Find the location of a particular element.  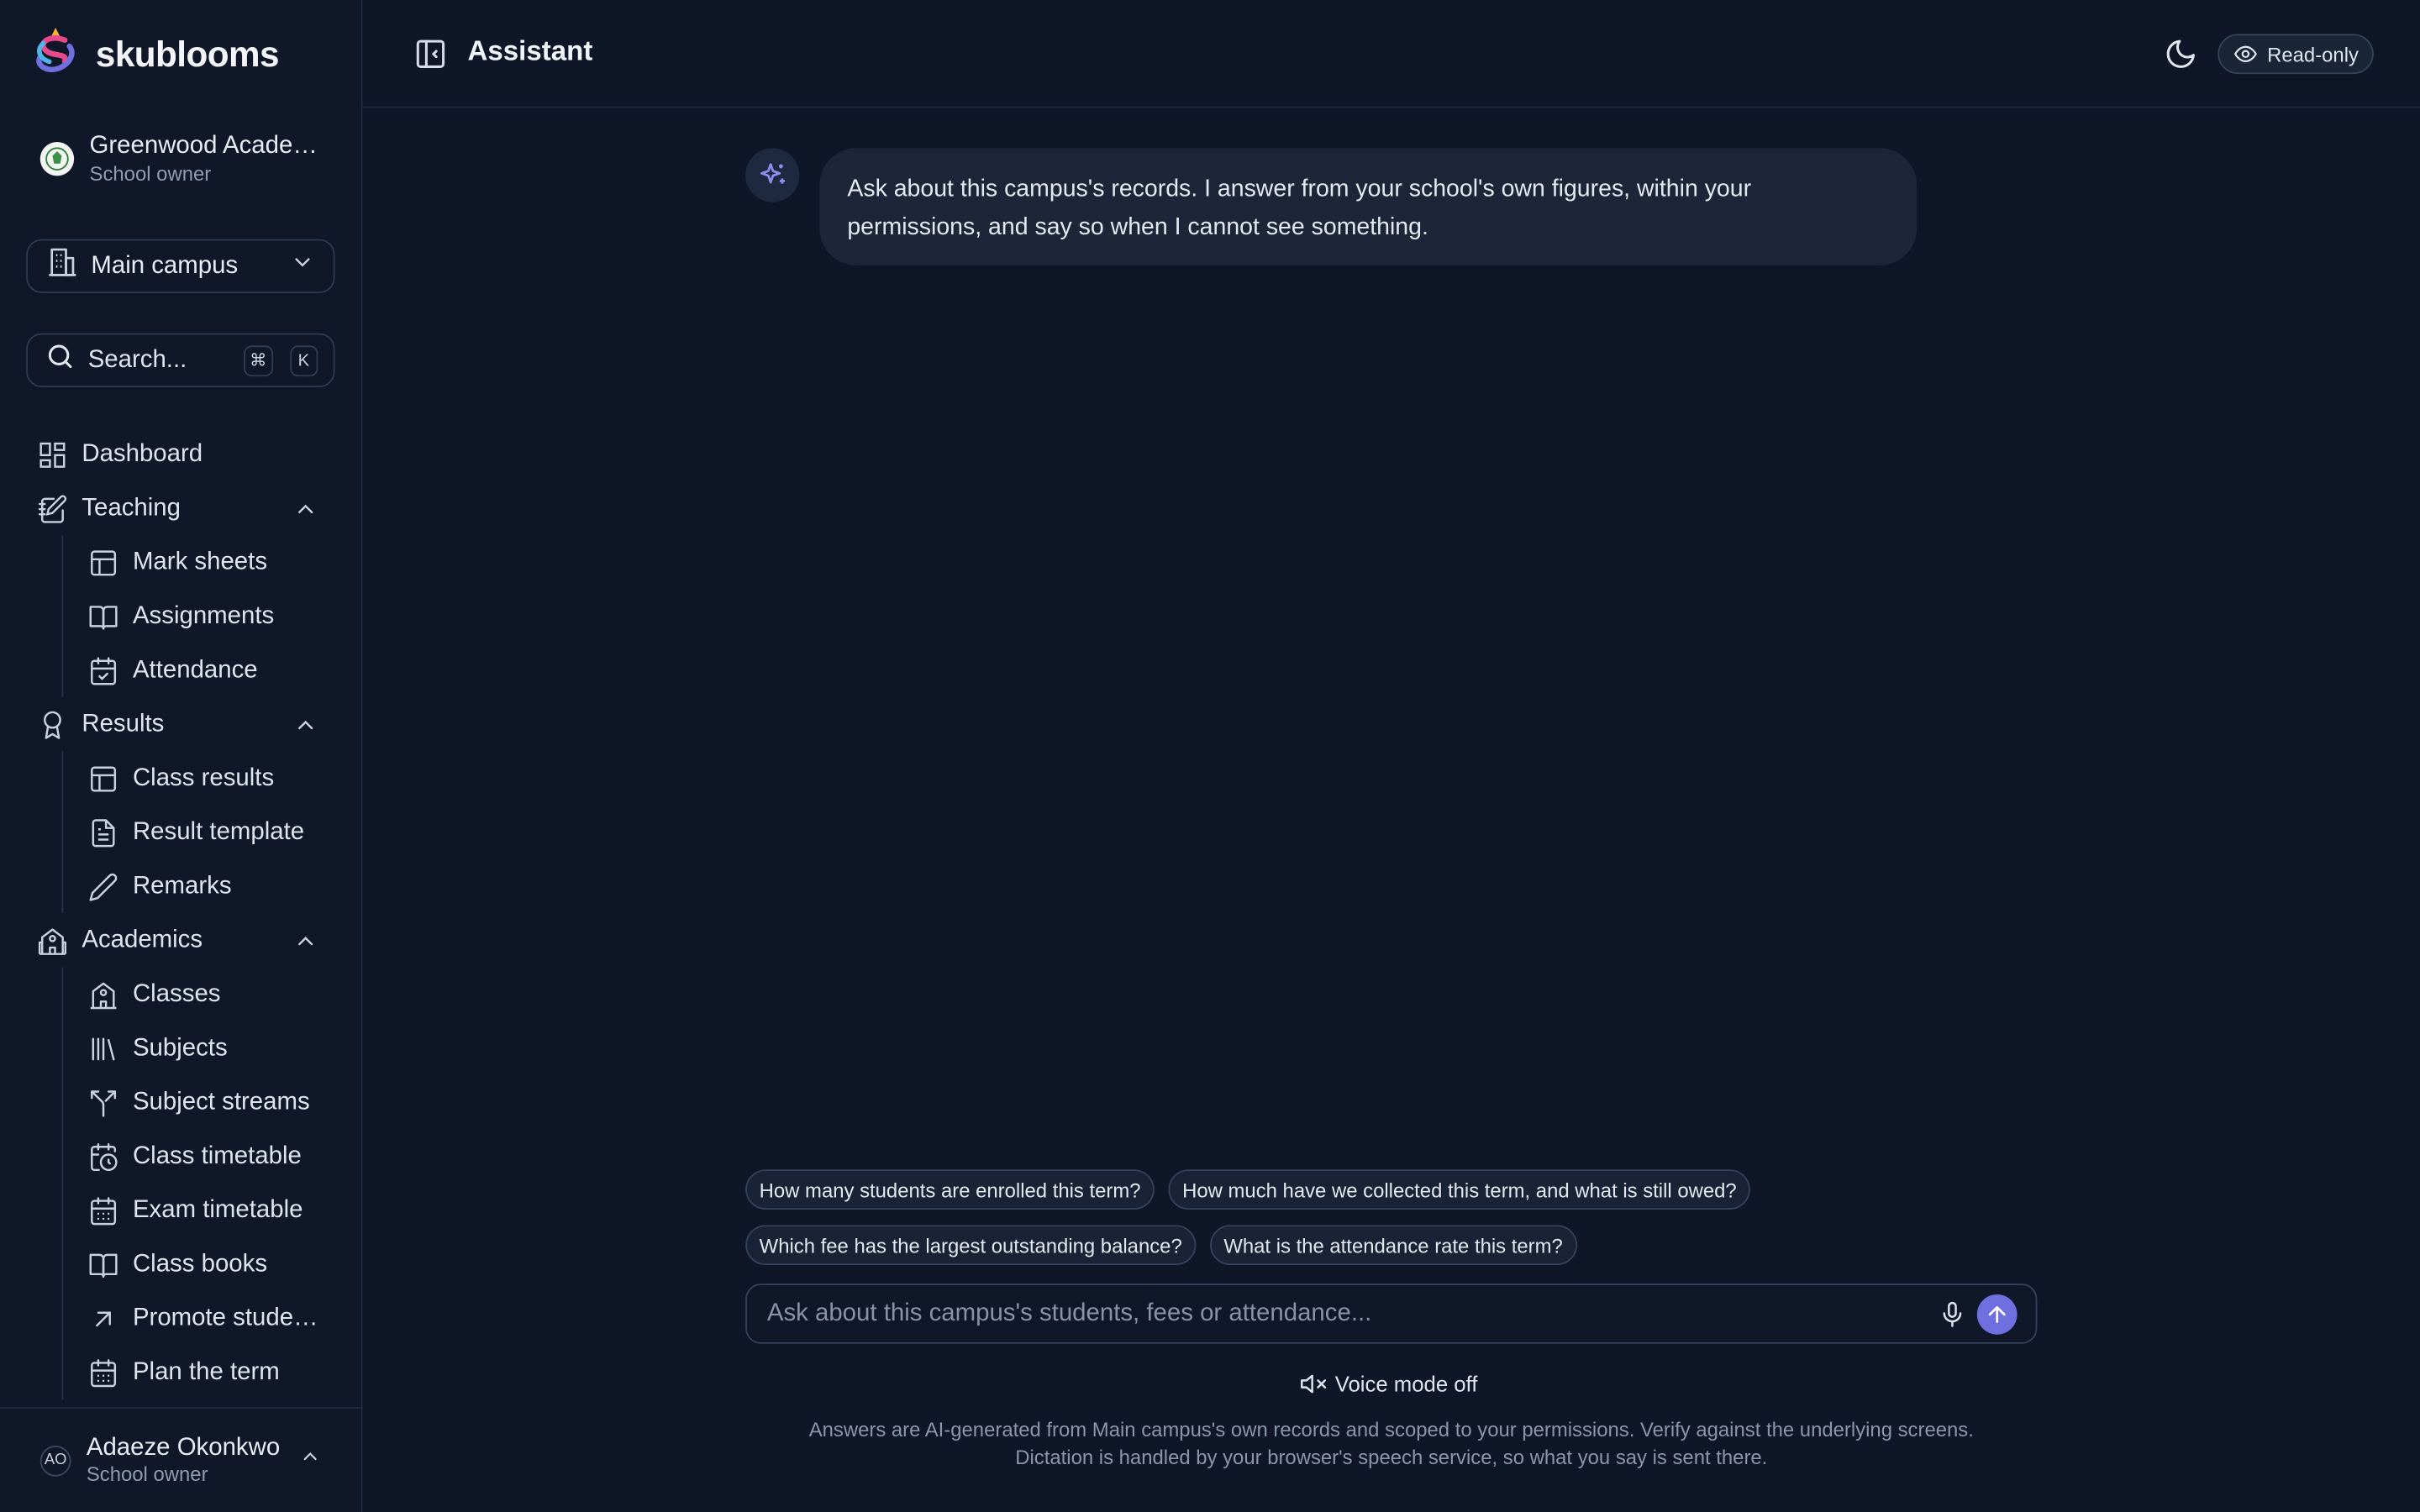

sidebar-item-label: Class books is located at coordinates (200, 1263).